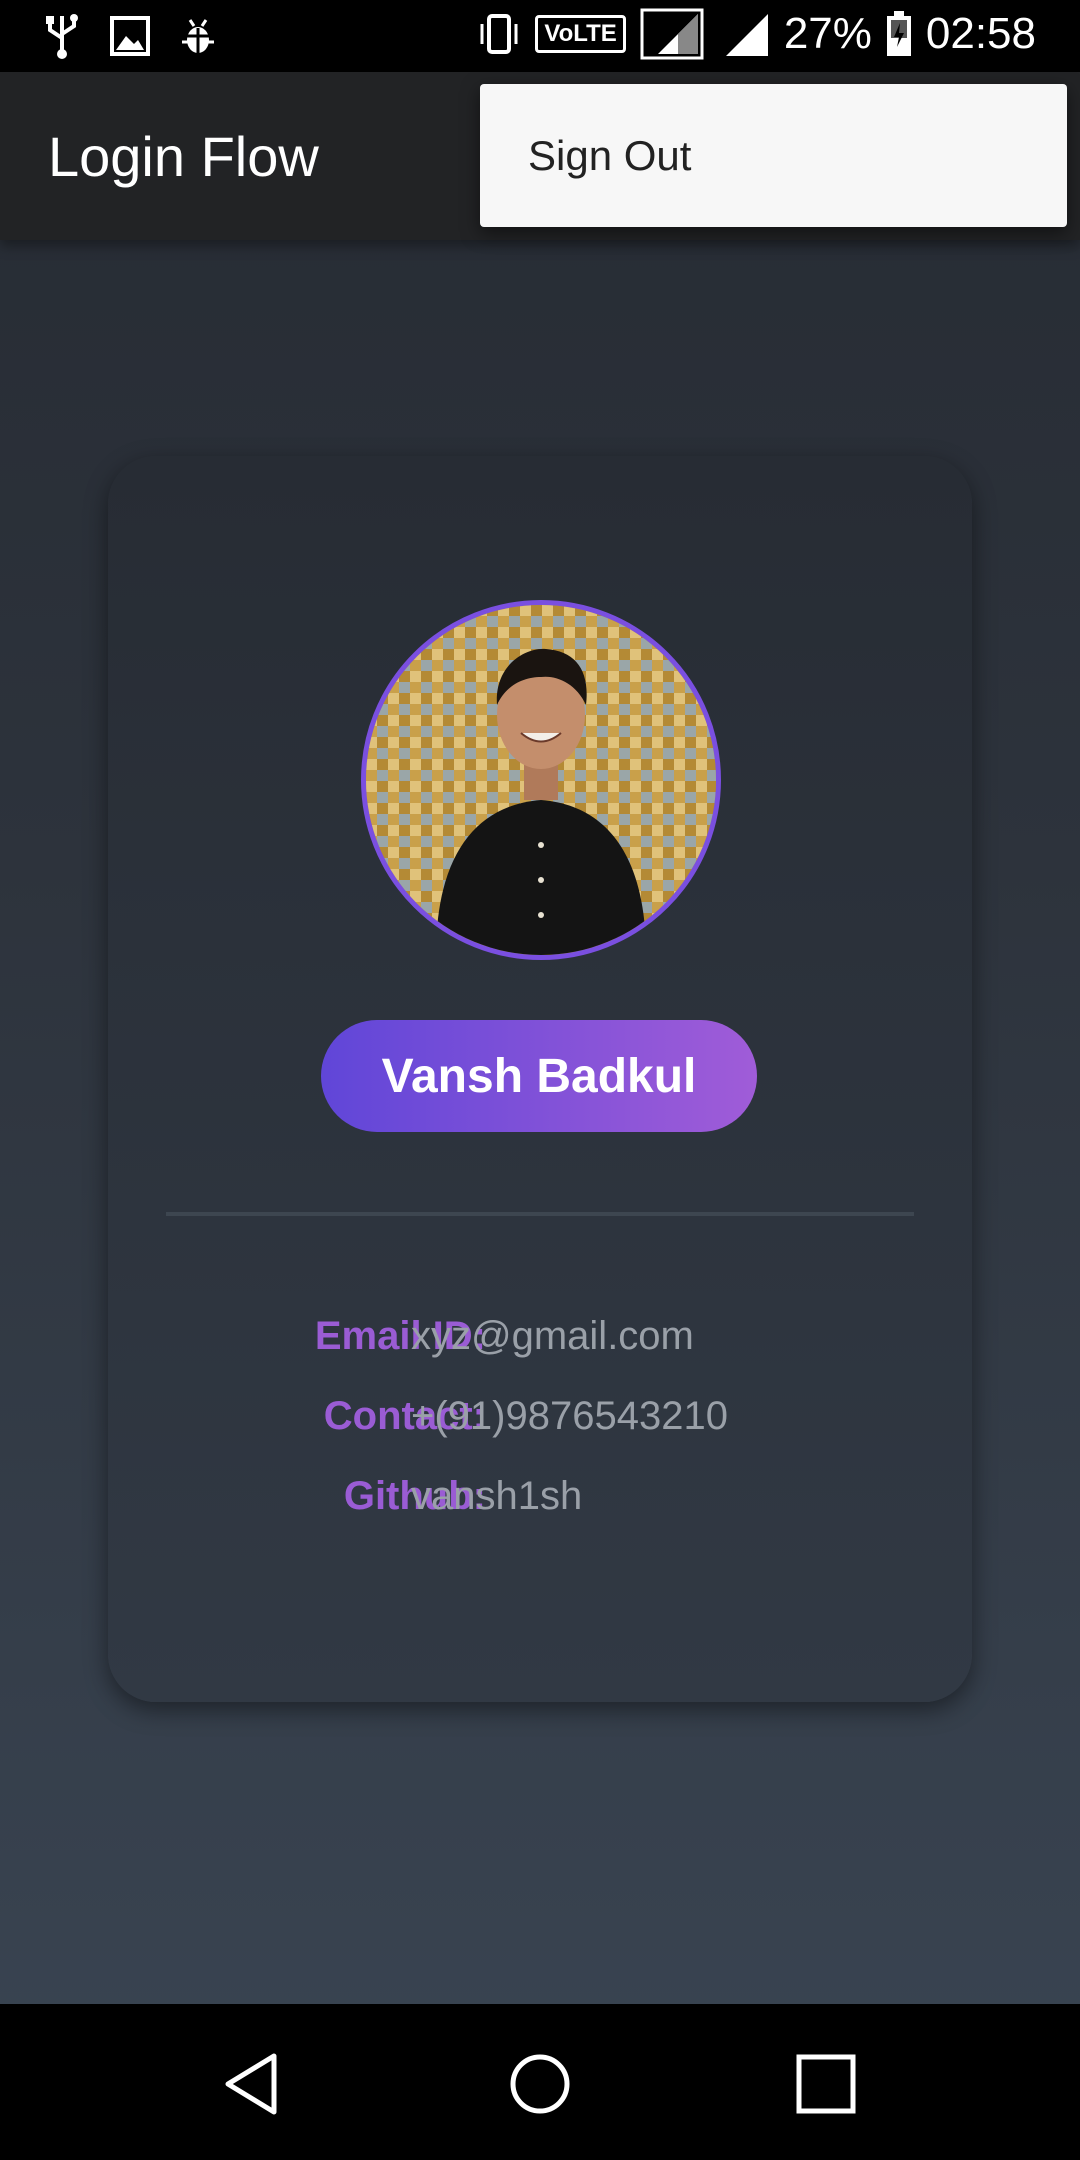 This screenshot has height=2160, width=1080. I want to click on image-icon, so click(130, 36).